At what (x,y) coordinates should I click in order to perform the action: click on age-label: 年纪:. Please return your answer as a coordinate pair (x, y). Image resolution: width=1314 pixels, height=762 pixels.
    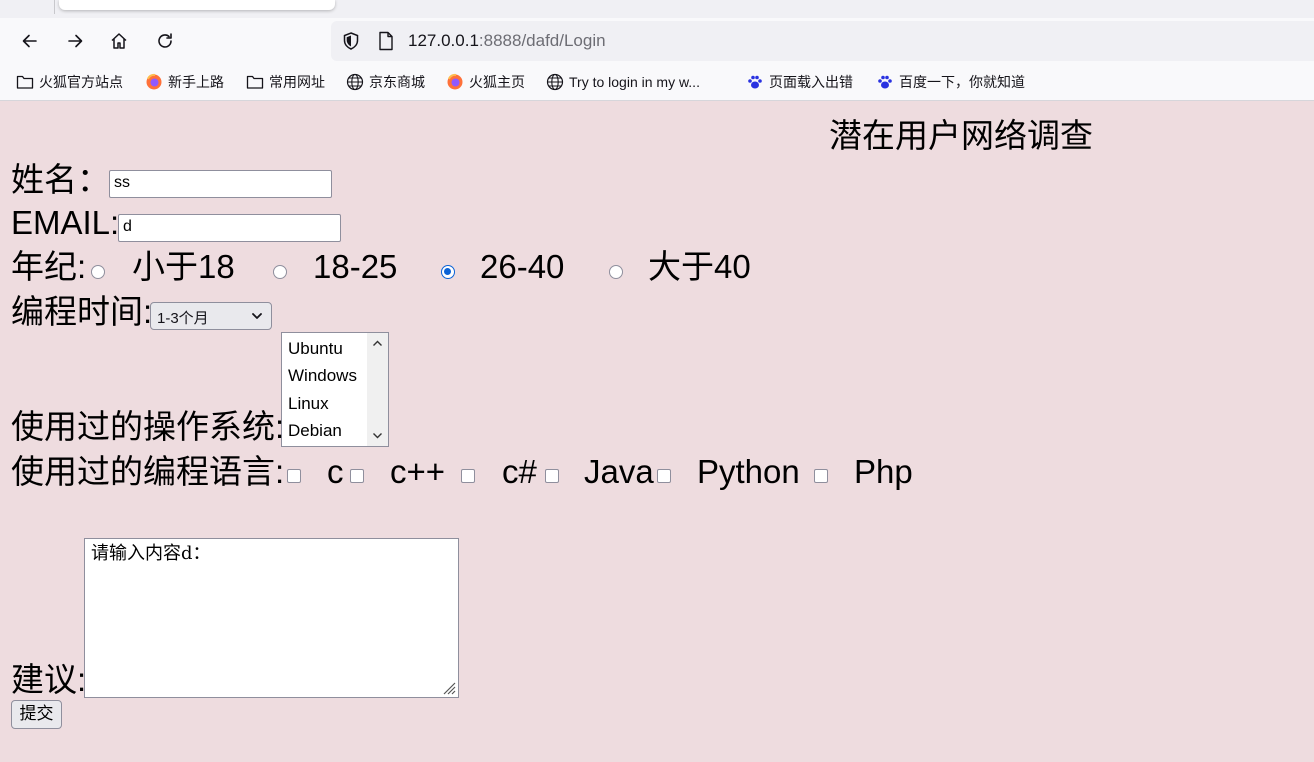
    Looking at the image, I should click on (49, 266).